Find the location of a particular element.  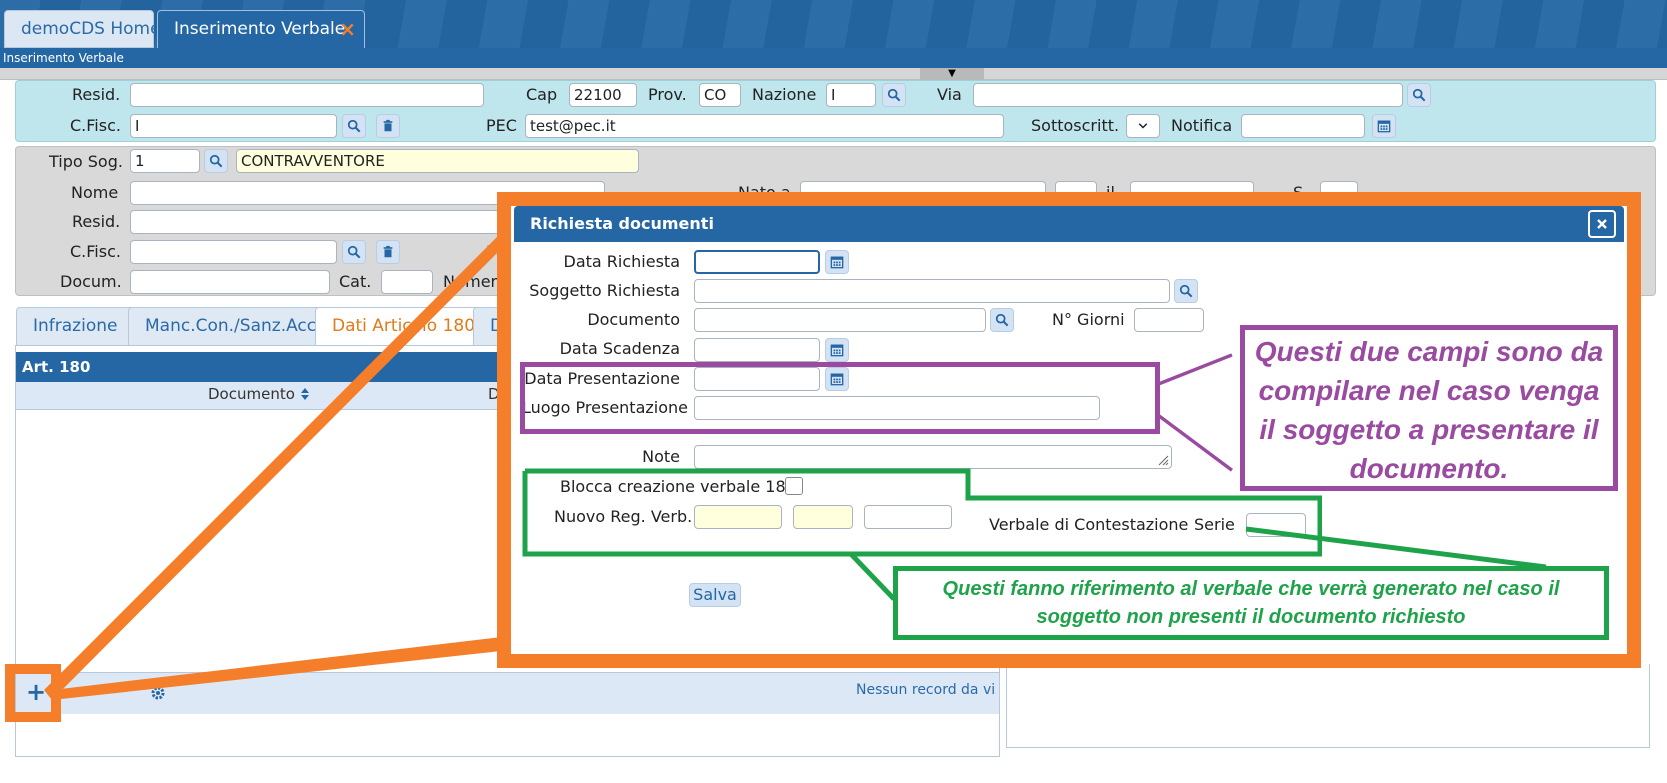

docum-label: Docum. is located at coordinates (91, 281).